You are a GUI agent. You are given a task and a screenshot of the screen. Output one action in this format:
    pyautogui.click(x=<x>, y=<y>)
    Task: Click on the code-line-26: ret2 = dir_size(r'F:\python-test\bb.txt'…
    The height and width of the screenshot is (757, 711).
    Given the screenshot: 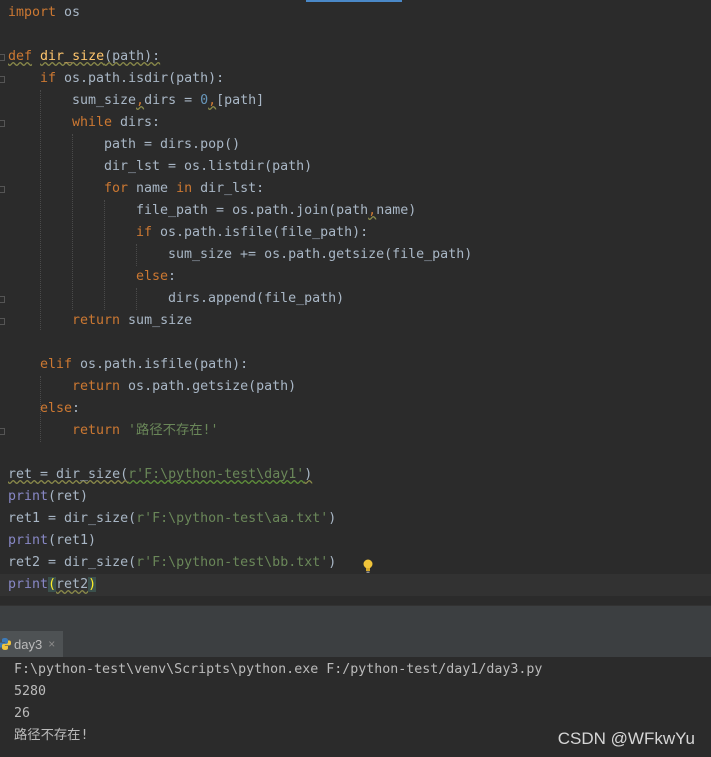 What is the action you would take?
    pyautogui.click(x=172, y=563)
    